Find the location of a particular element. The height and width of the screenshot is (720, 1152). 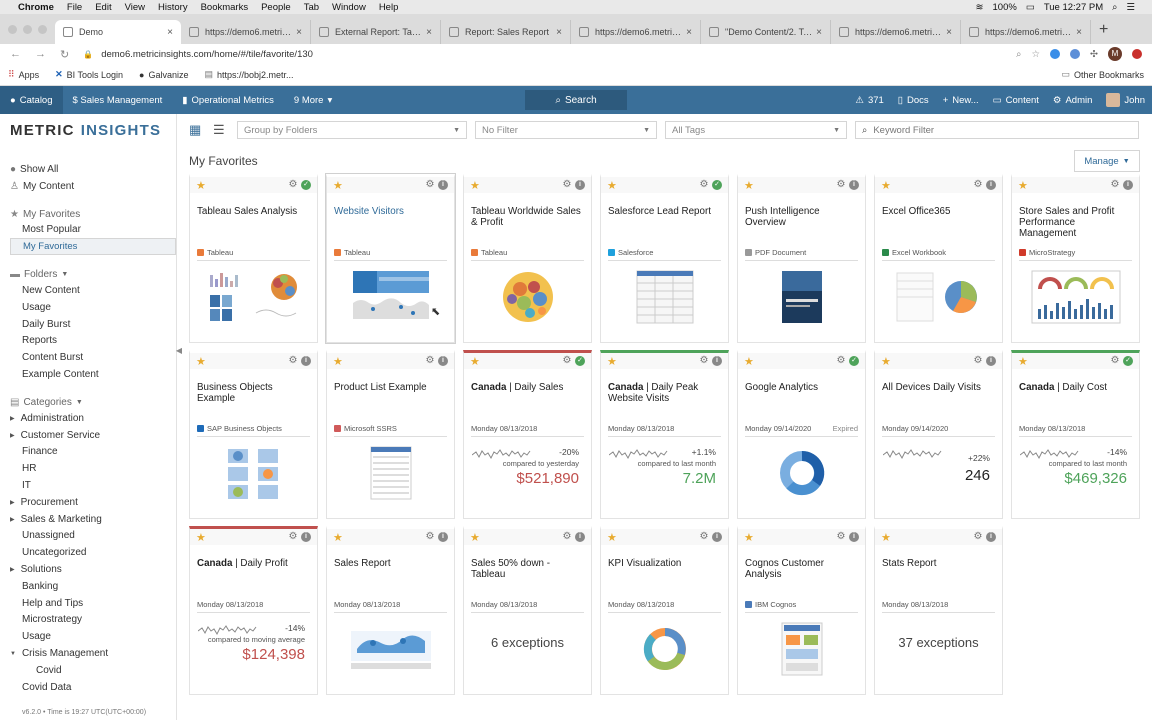

extension-icon is located at coordinates (1055, 54).